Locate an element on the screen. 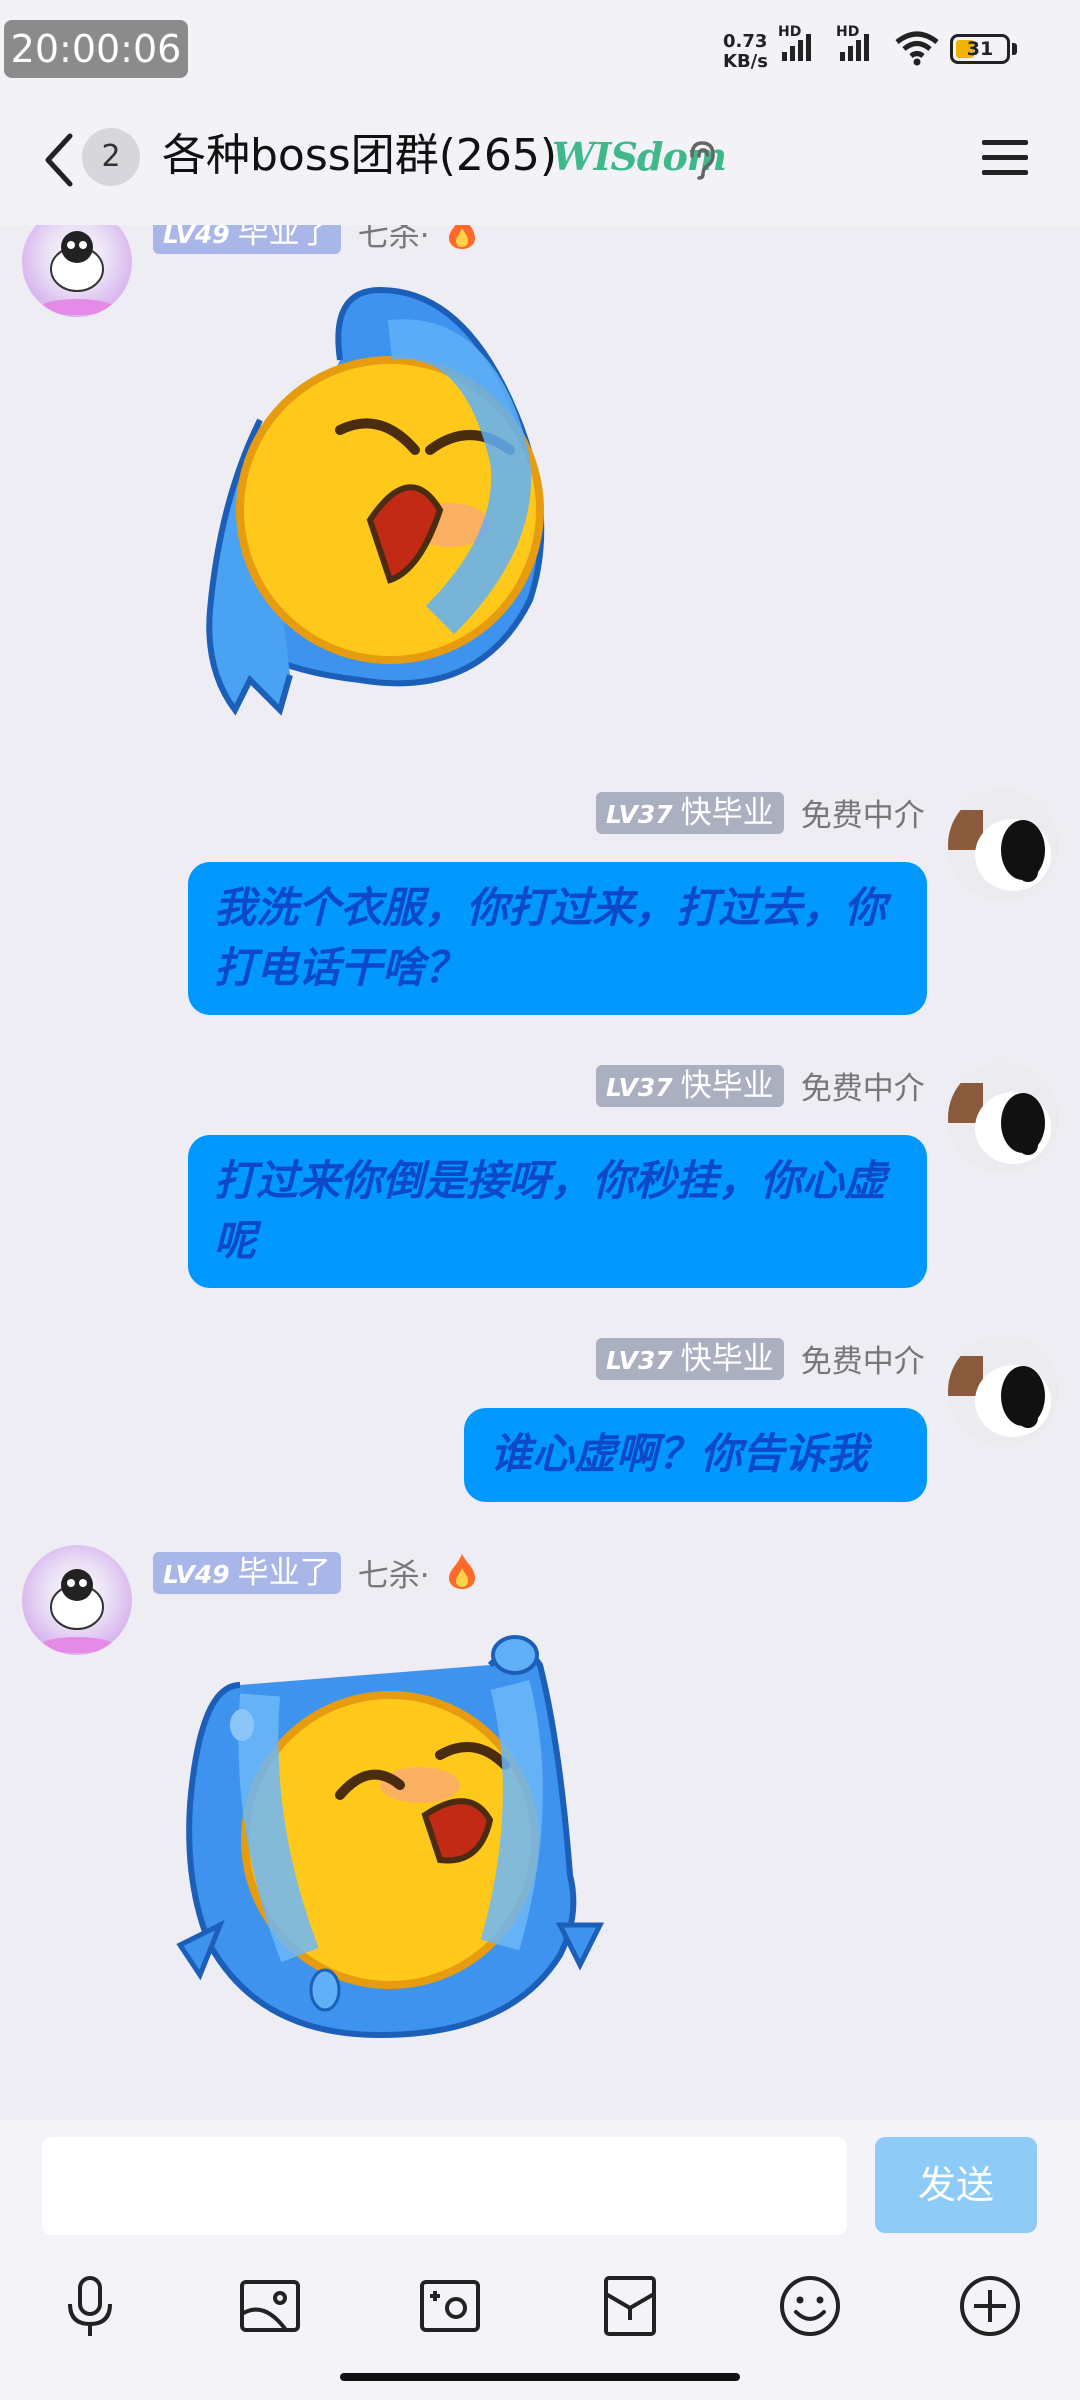  red-packet-icon is located at coordinates (630, 2306).